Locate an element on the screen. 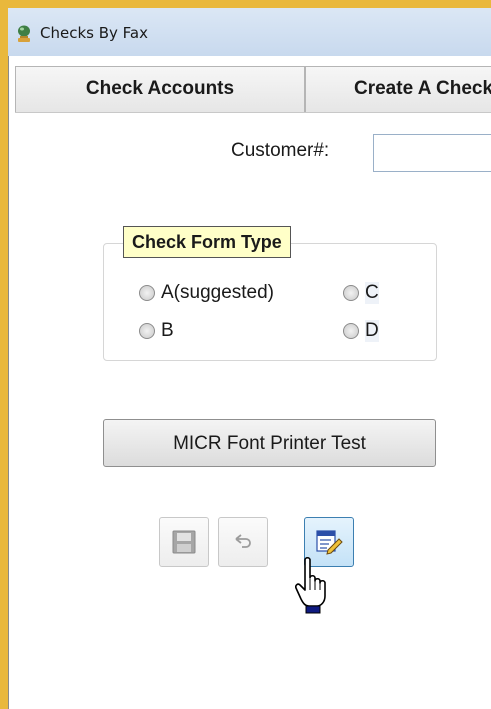 The image size is (491, 709). undo-icon is located at coordinates (243, 541).